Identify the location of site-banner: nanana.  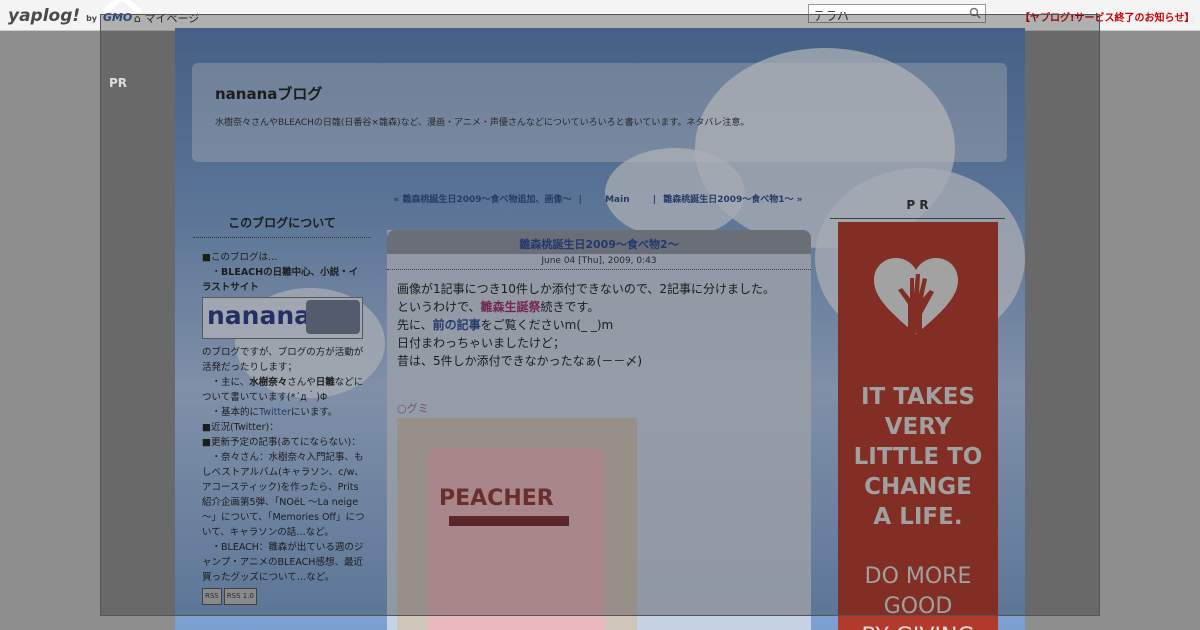
(282, 318).